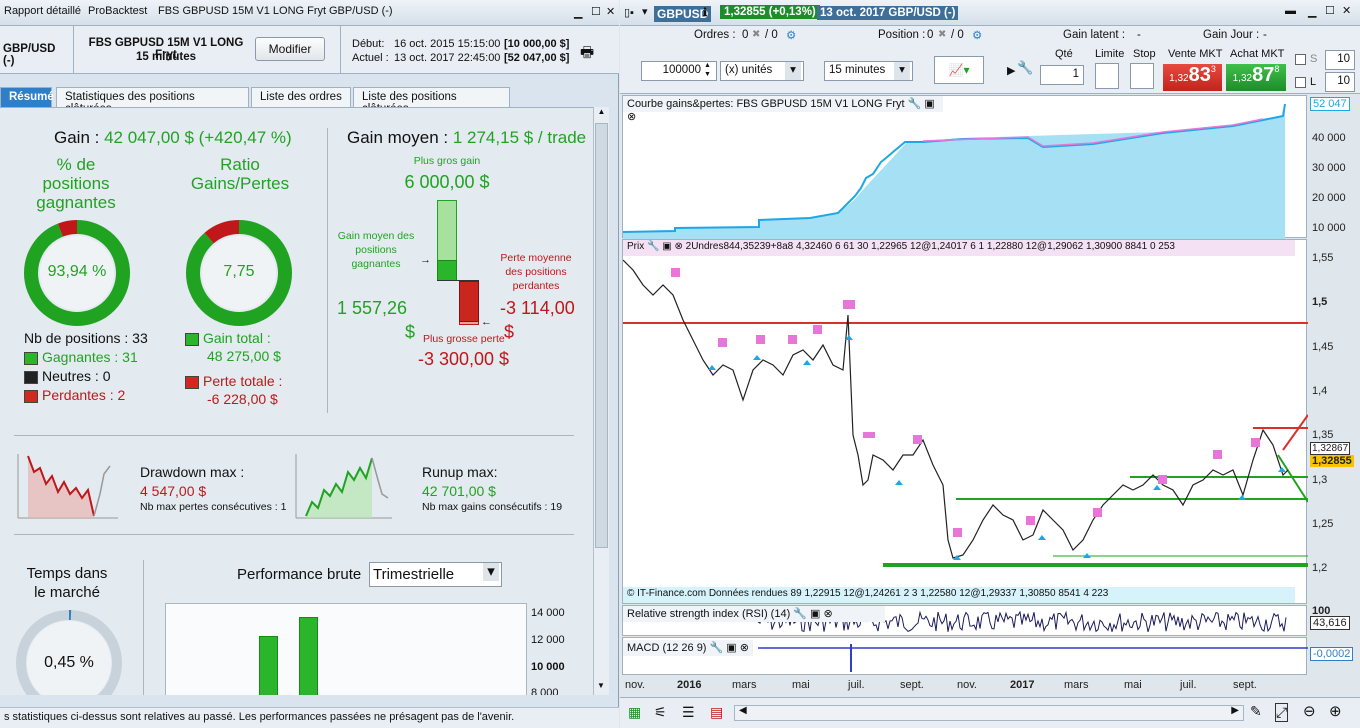 The image size is (1360, 728). What do you see at coordinates (1256, 711) in the screenshot?
I see `draw-icon: ✎` at bounding box center [1256, 711].